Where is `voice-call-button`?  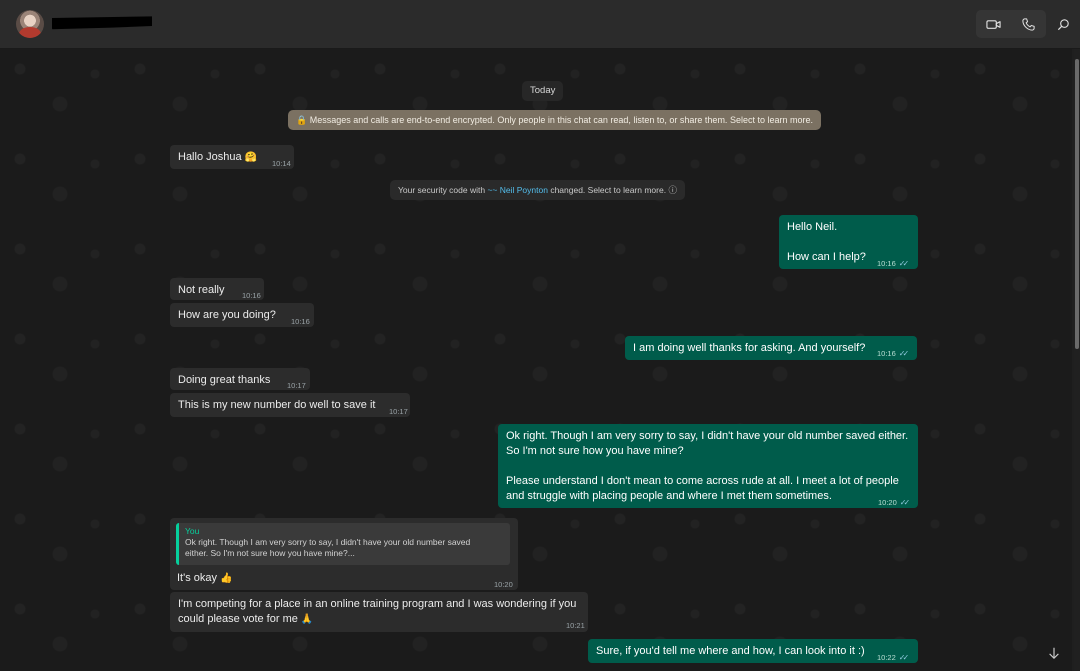
voice-call-button is located at coordinates (1028, 24).